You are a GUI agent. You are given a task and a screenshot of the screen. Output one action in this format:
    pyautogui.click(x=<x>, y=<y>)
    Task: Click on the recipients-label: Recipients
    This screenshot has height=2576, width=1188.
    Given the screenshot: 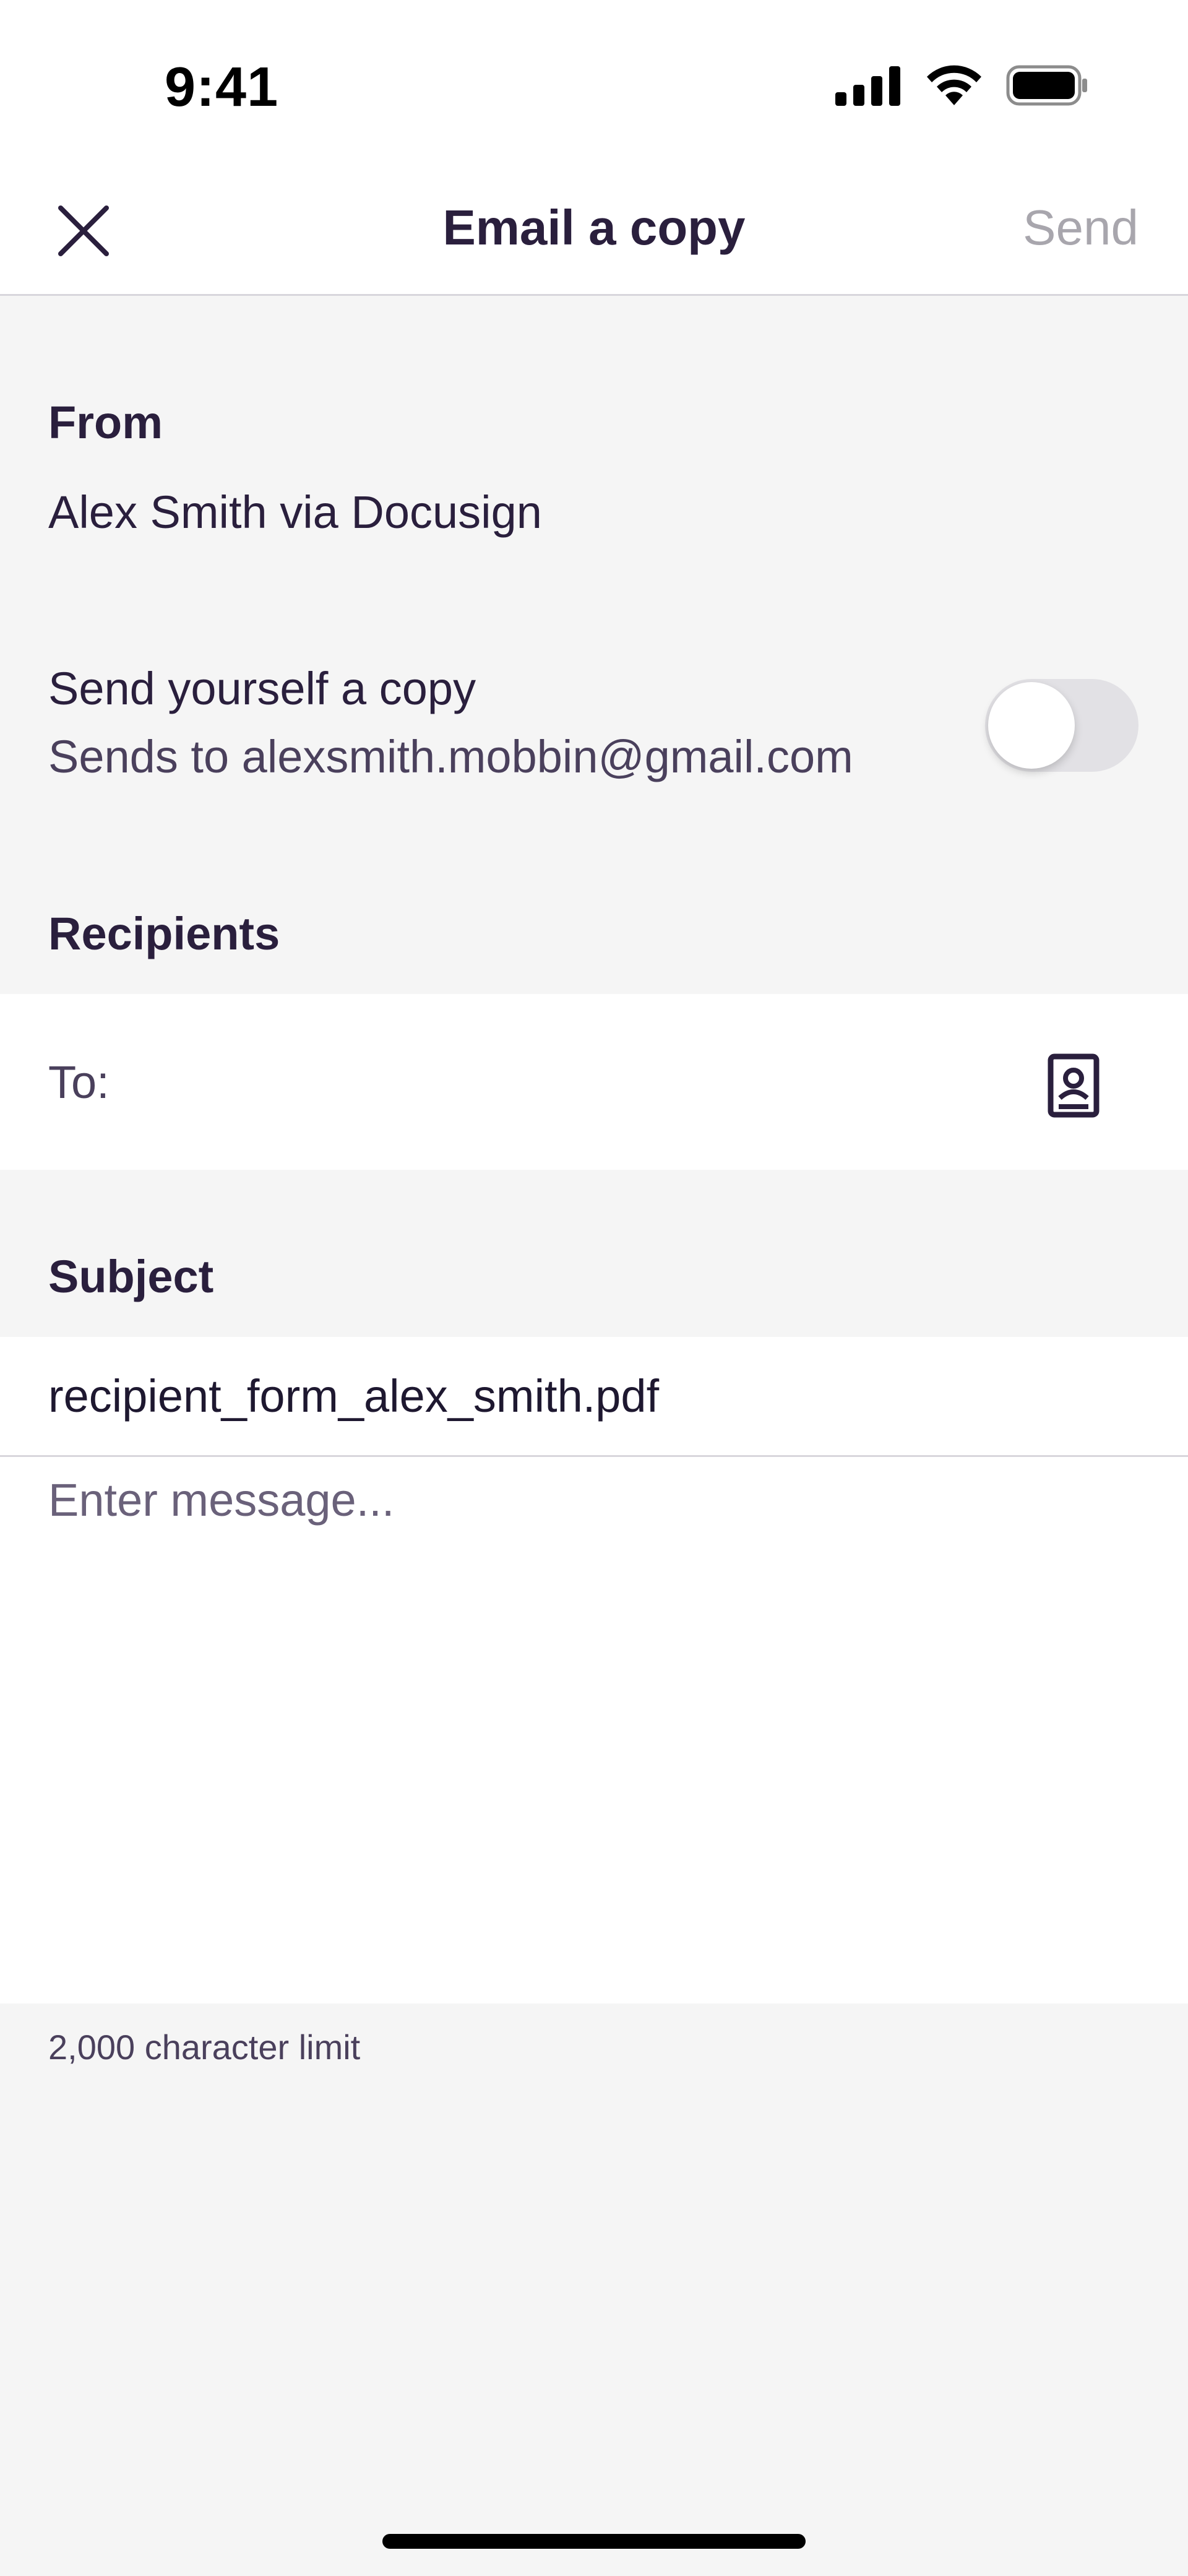 What is the action you would take?
    pyautogui.click(x=164, y=933)
    